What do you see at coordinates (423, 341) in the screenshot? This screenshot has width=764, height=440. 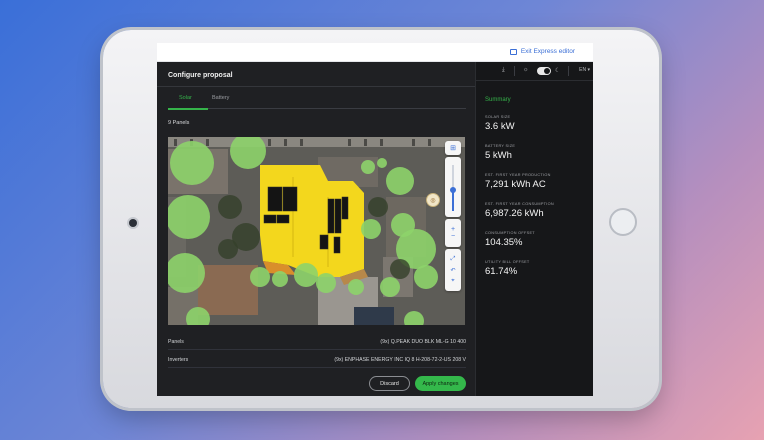 I see `panels-value: (9x) Q.PEAK DUO BLK ML-G 10 400` at bounding box center [423, 341].